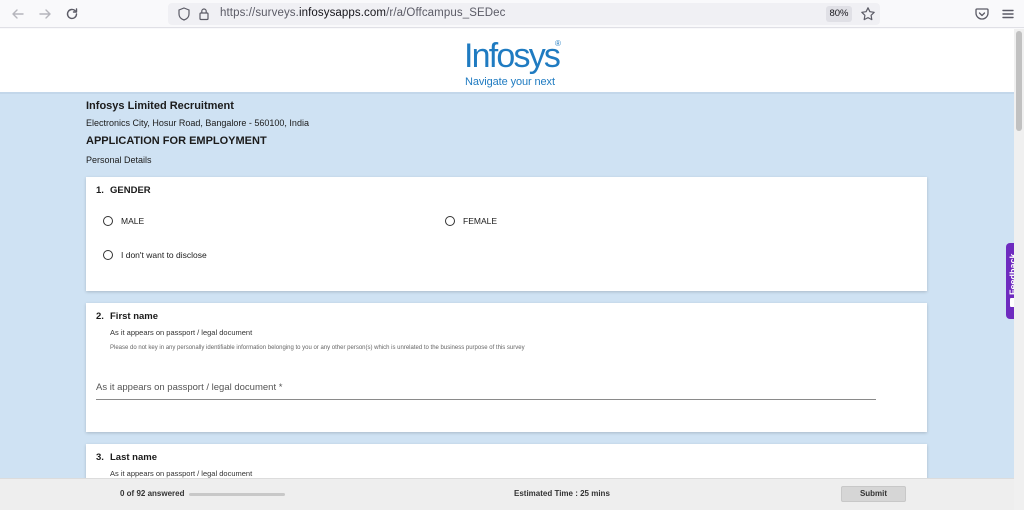 Image resolution: width=1024 pixels, height=510 pixels. I want to click on question-number: 2., so click(100, 316).